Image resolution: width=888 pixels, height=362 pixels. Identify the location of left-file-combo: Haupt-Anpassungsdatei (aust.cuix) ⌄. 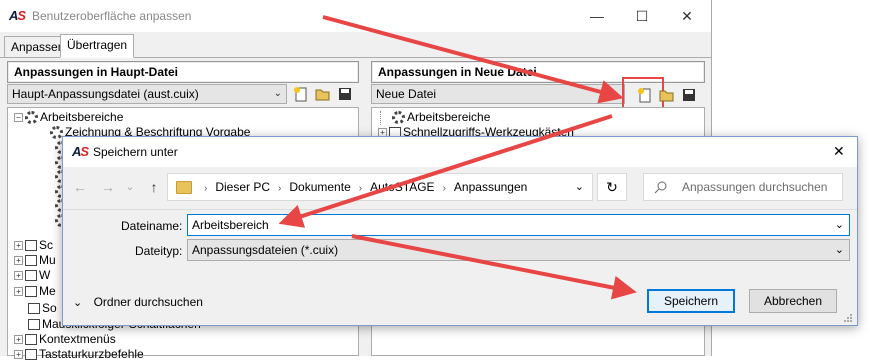
(147, 94).